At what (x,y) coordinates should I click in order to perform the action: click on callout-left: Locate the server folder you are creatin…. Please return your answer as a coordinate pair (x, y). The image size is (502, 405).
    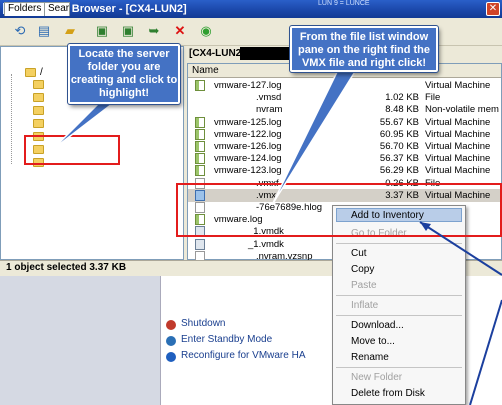
    Looking at the image, I should click on (124, 74).